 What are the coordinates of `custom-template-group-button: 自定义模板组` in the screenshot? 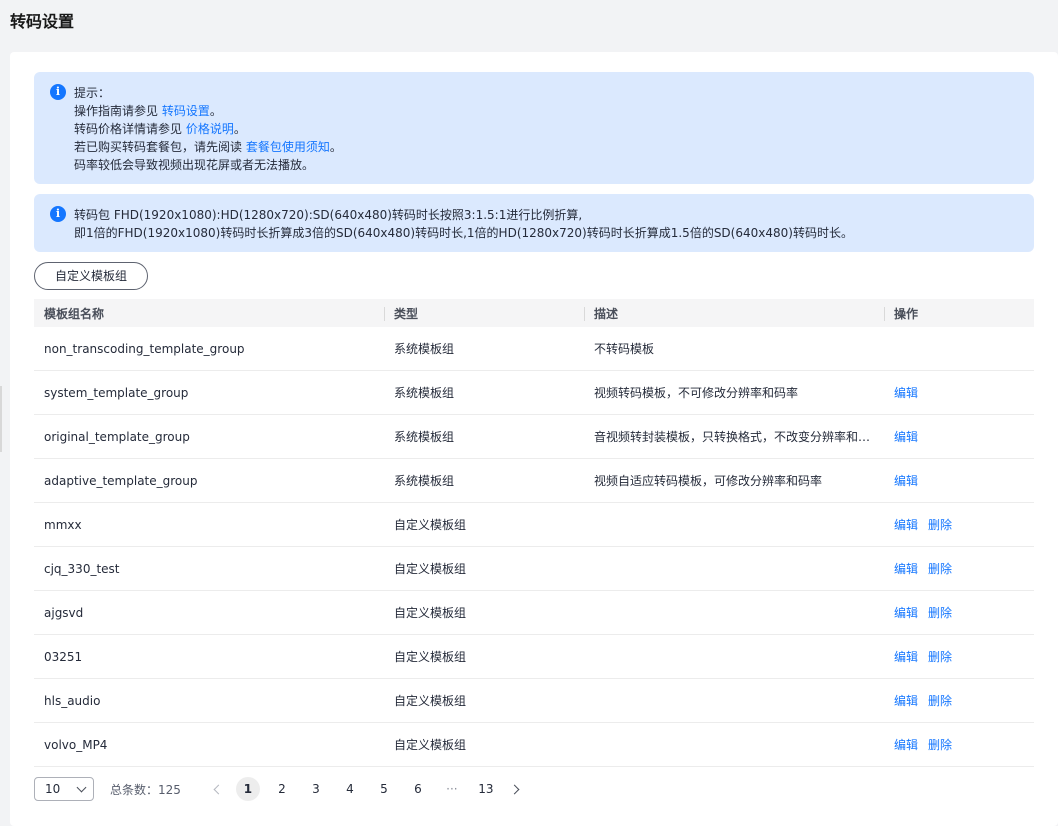 It's located at (91, 276).